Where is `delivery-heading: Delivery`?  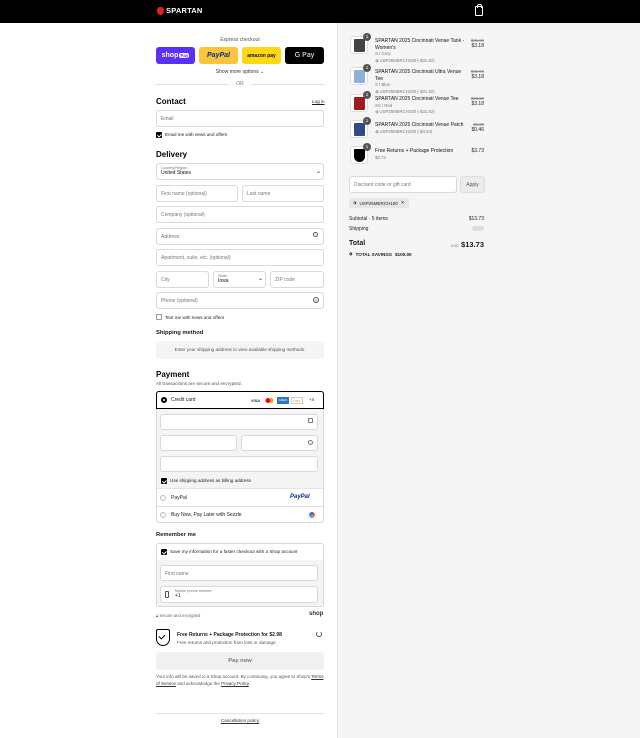 delivery-heading: Delivery is located at coordinates (172, 154).